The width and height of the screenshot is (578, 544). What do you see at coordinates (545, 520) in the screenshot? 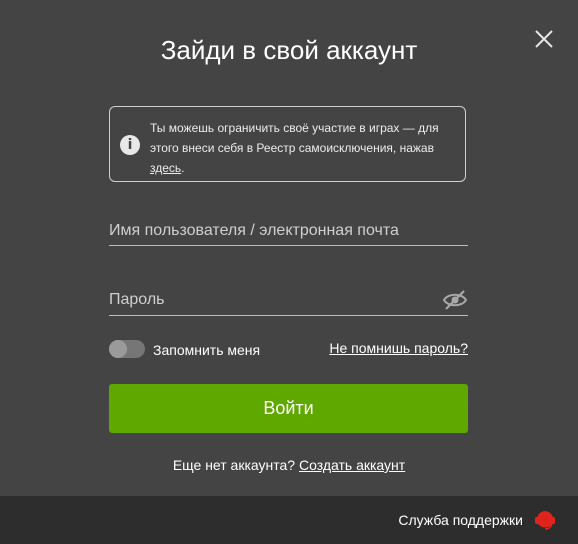
I see `headset-icon` at bounding box center [545, 520].